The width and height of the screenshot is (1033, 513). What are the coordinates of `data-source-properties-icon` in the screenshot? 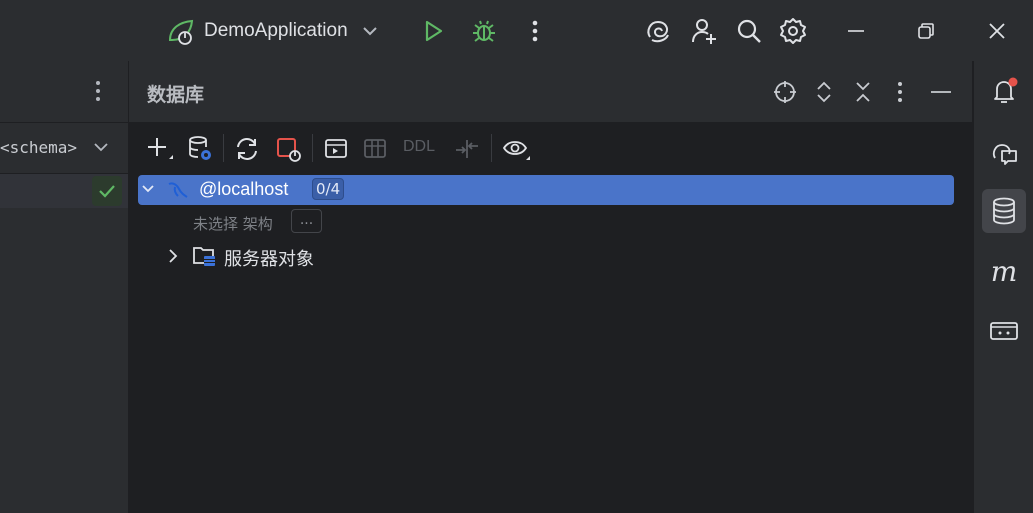 It's located at (200, 149).